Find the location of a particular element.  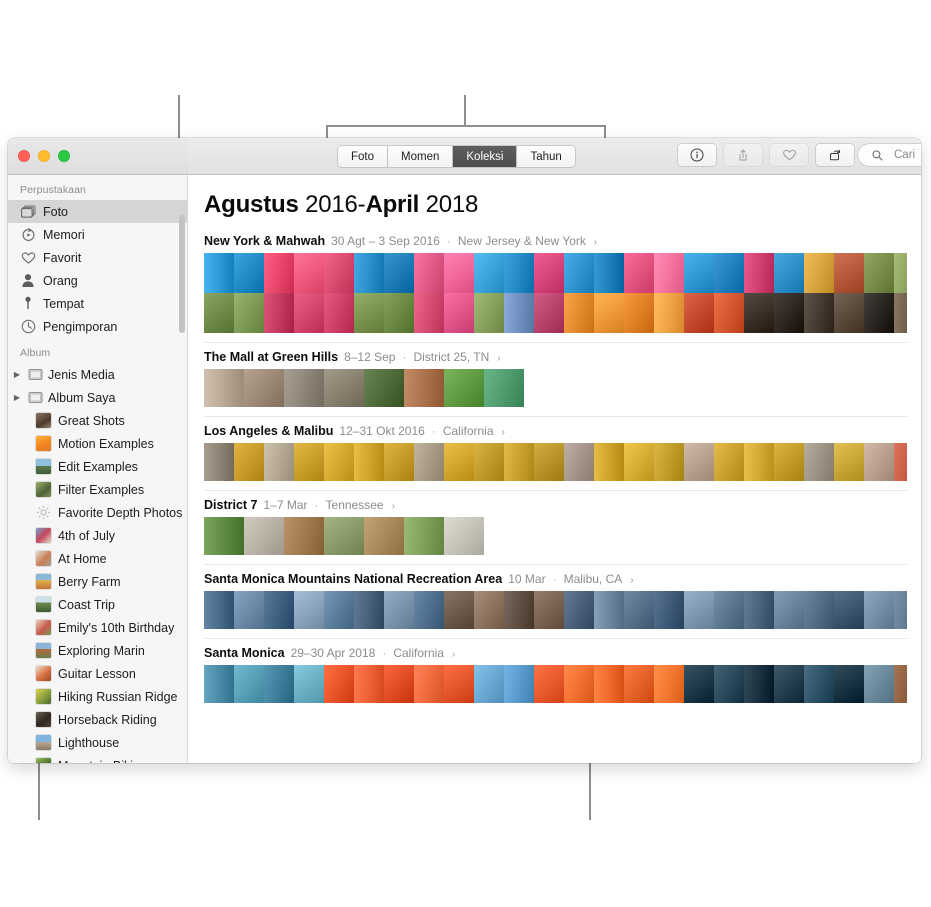

sidebar-album-exploring-marin: Exploring Marin is located at coordinates (97, 650).